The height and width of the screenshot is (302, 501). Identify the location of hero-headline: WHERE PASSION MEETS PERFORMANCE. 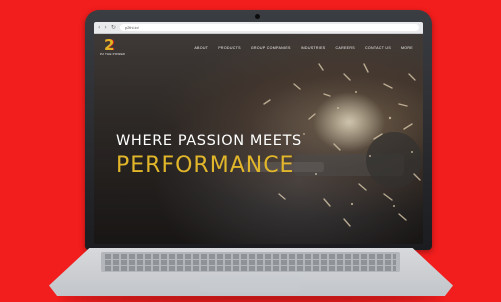
(256, 155).